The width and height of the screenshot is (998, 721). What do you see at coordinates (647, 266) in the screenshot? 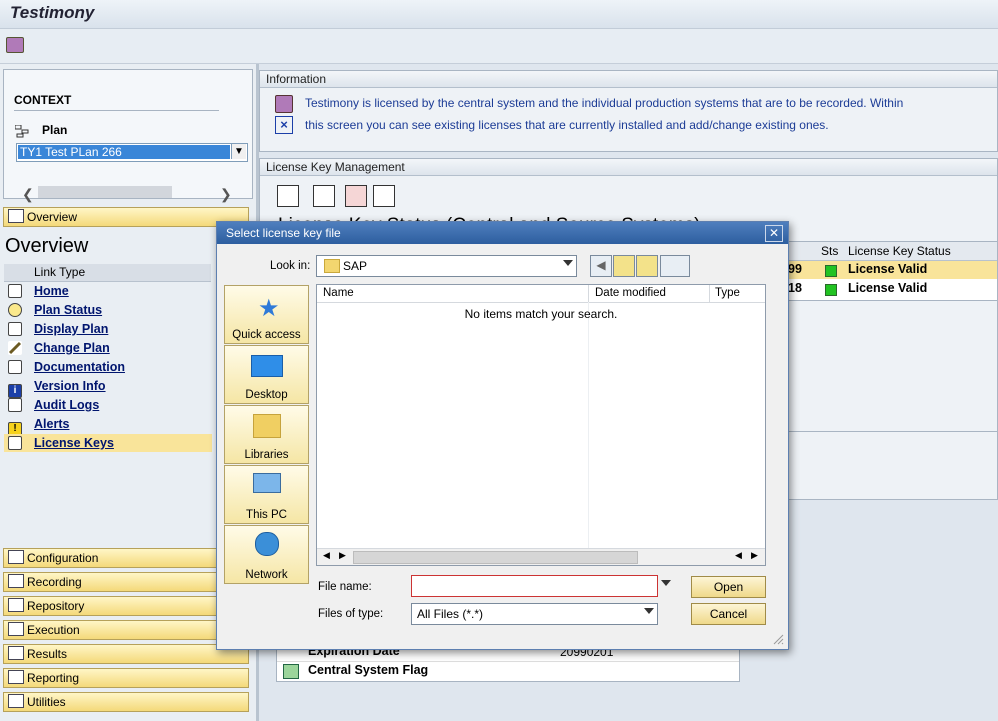
I see `new-folder-icon` at bounding box center [647, 266].